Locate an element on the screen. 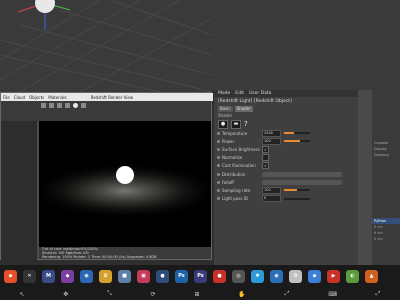  prop-row: Falloff is located at coordinates (286, 182).